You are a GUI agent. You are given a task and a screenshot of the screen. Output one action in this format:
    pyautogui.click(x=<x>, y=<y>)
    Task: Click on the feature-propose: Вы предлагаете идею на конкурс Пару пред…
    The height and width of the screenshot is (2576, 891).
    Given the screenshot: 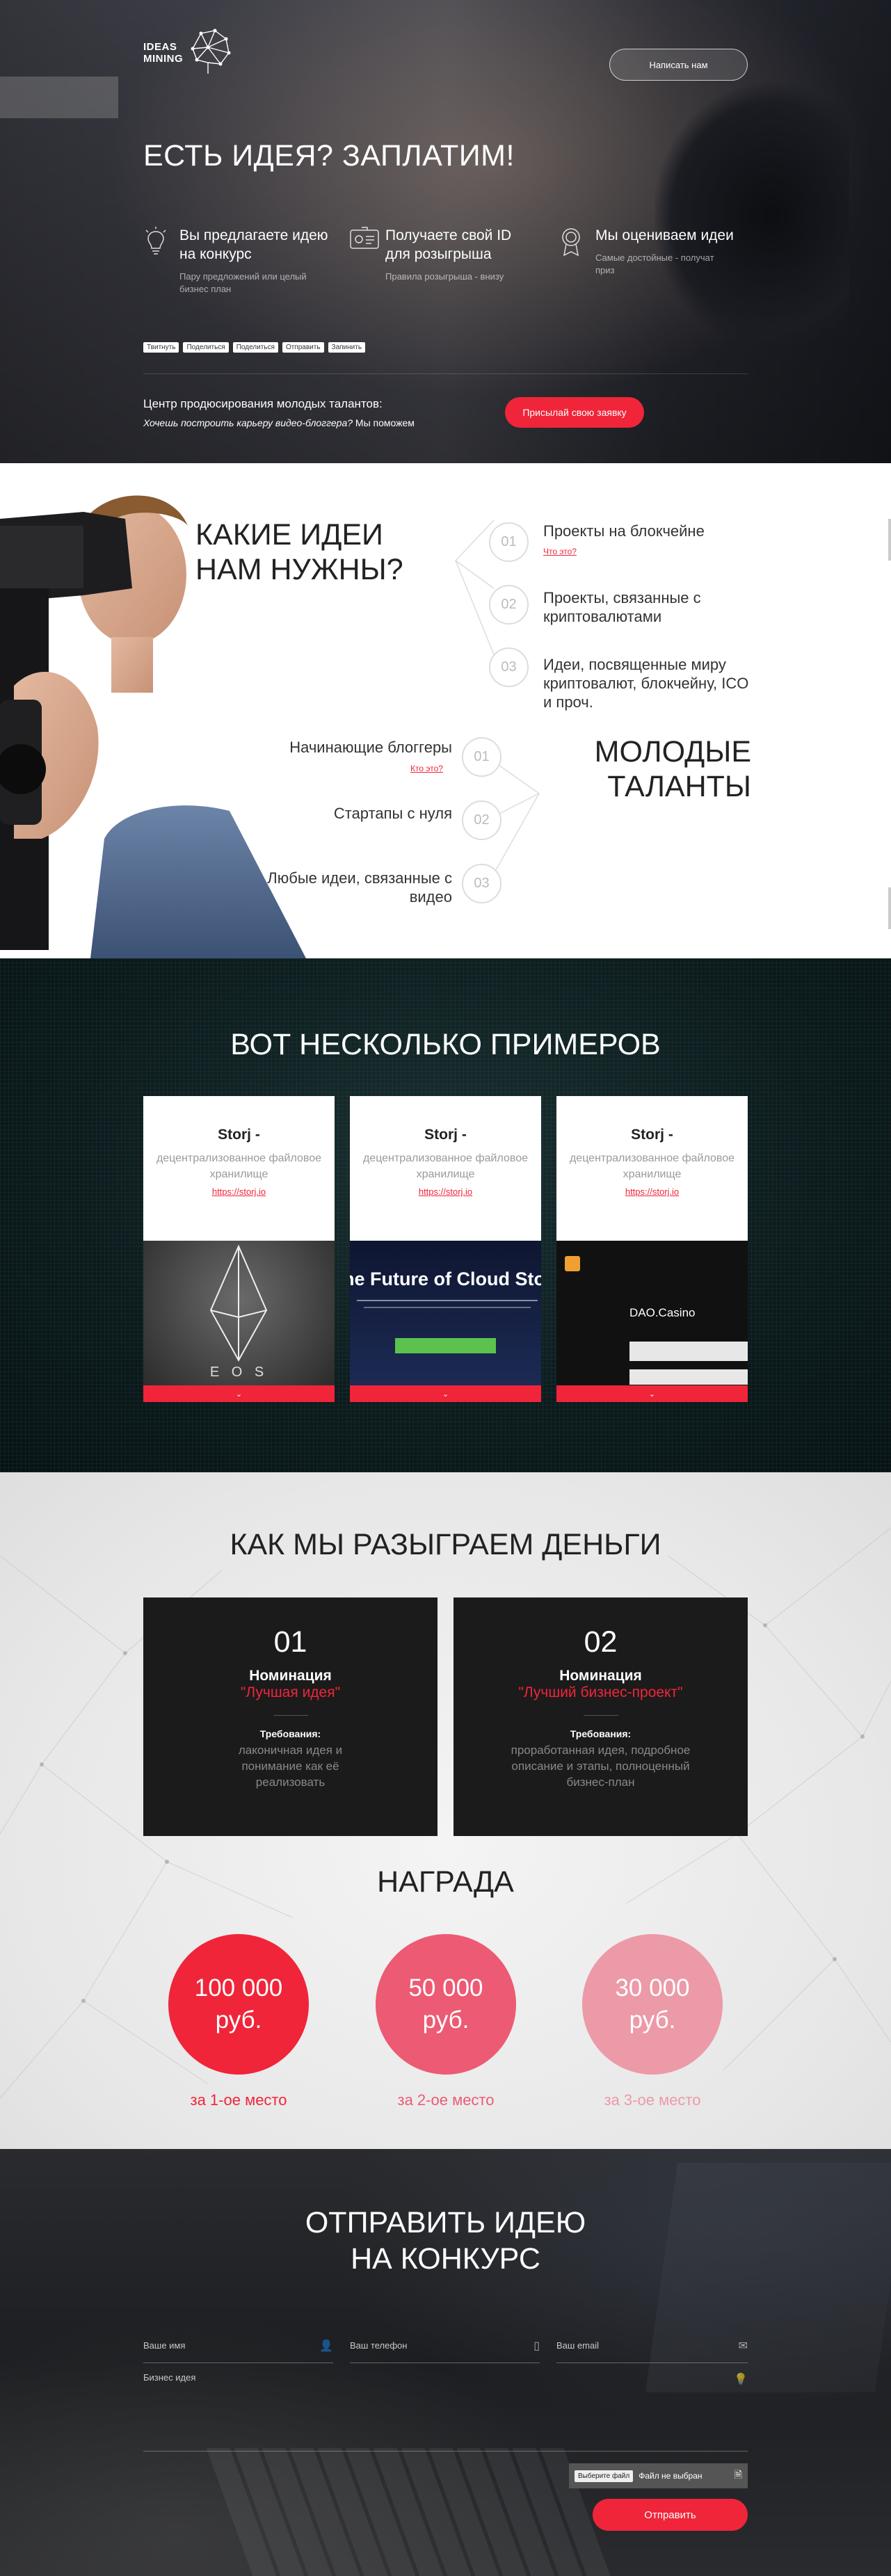 What is the action you would take?
    pyautogui.click(x=237, y=261)
    